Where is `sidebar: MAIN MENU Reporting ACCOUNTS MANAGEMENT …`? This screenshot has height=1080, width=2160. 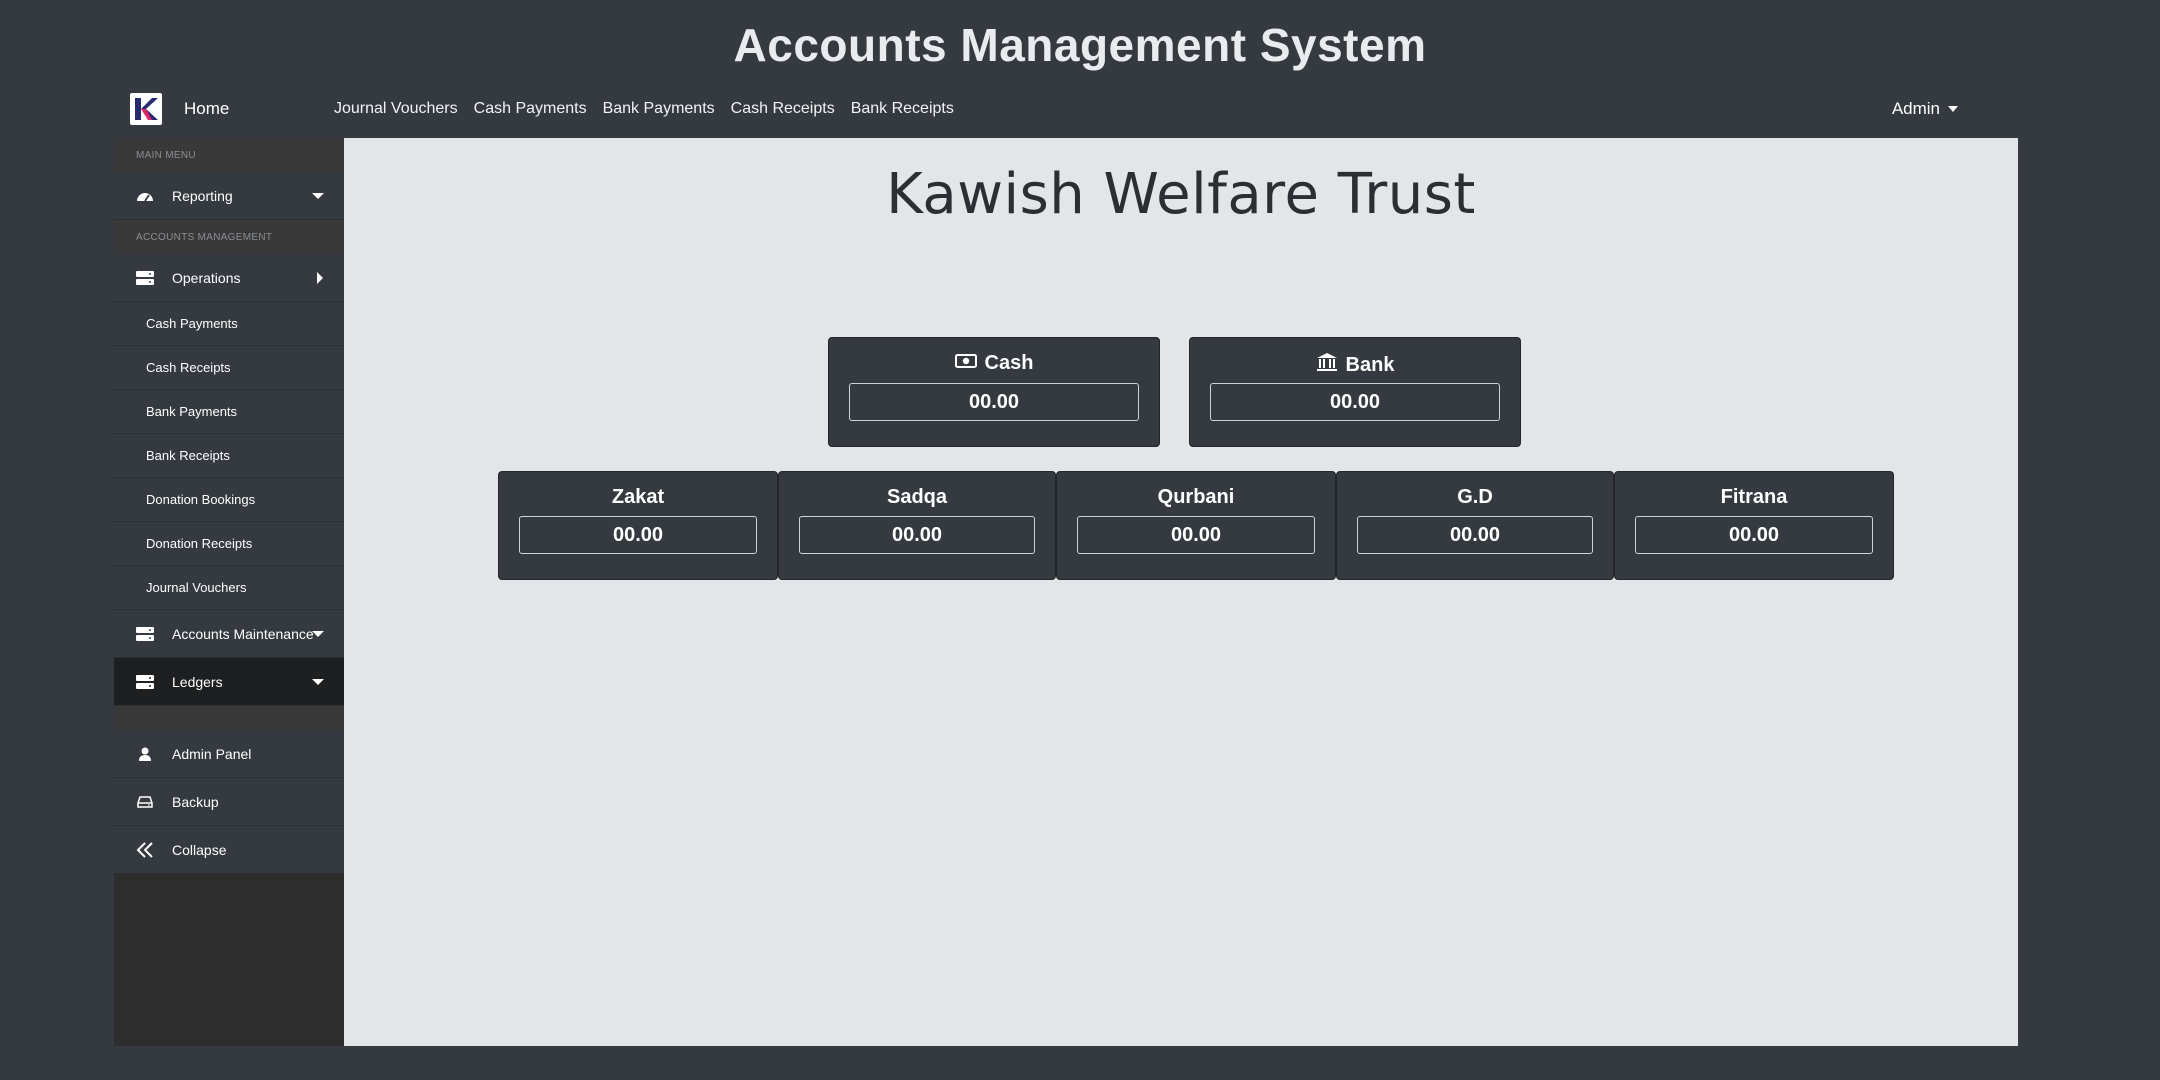 sidebar: MAIN MENU Reporting ACCOUNTS MANAGEMENT … is located at coordinates (229, 592).